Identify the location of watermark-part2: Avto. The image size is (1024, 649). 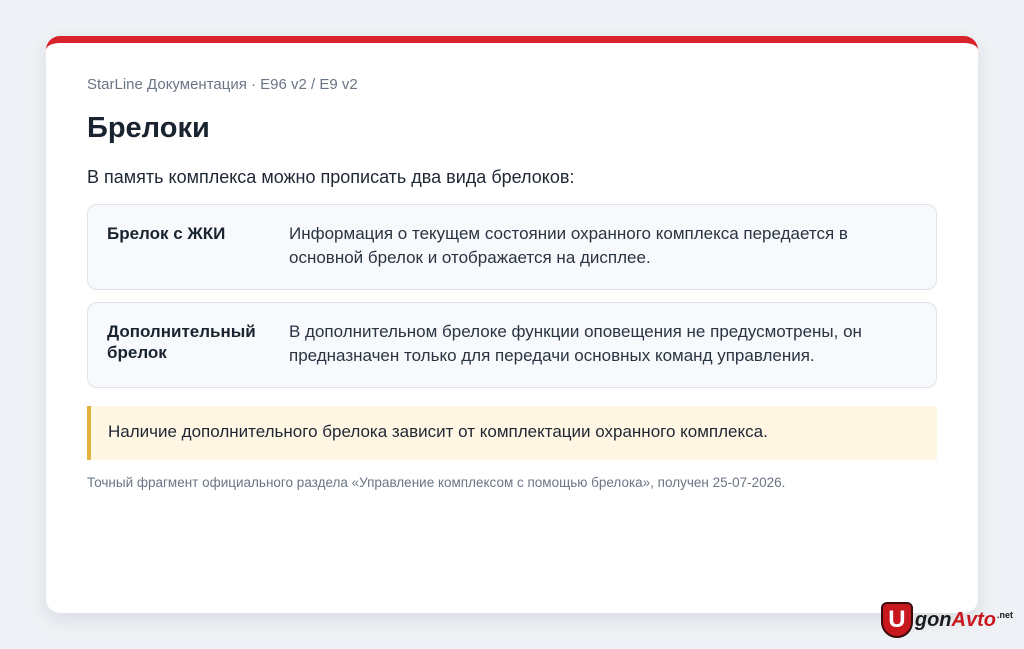
(973, 620).